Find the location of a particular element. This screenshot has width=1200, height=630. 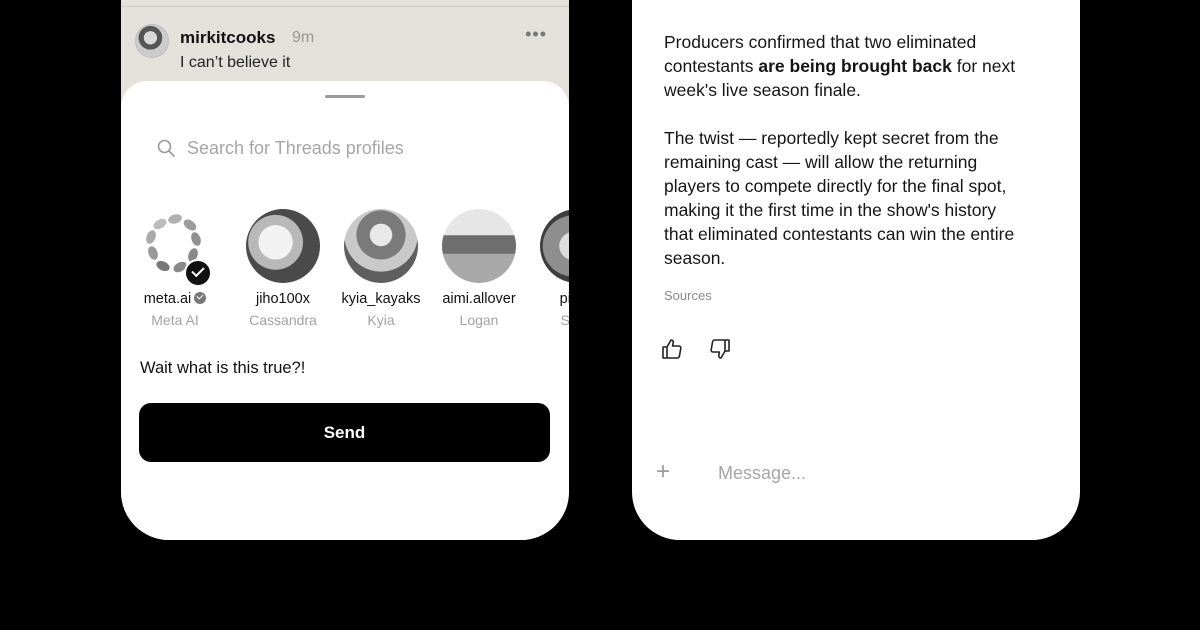

profile-jiho100x: jiho100x Cassandra is located at coordinates (283, 268).